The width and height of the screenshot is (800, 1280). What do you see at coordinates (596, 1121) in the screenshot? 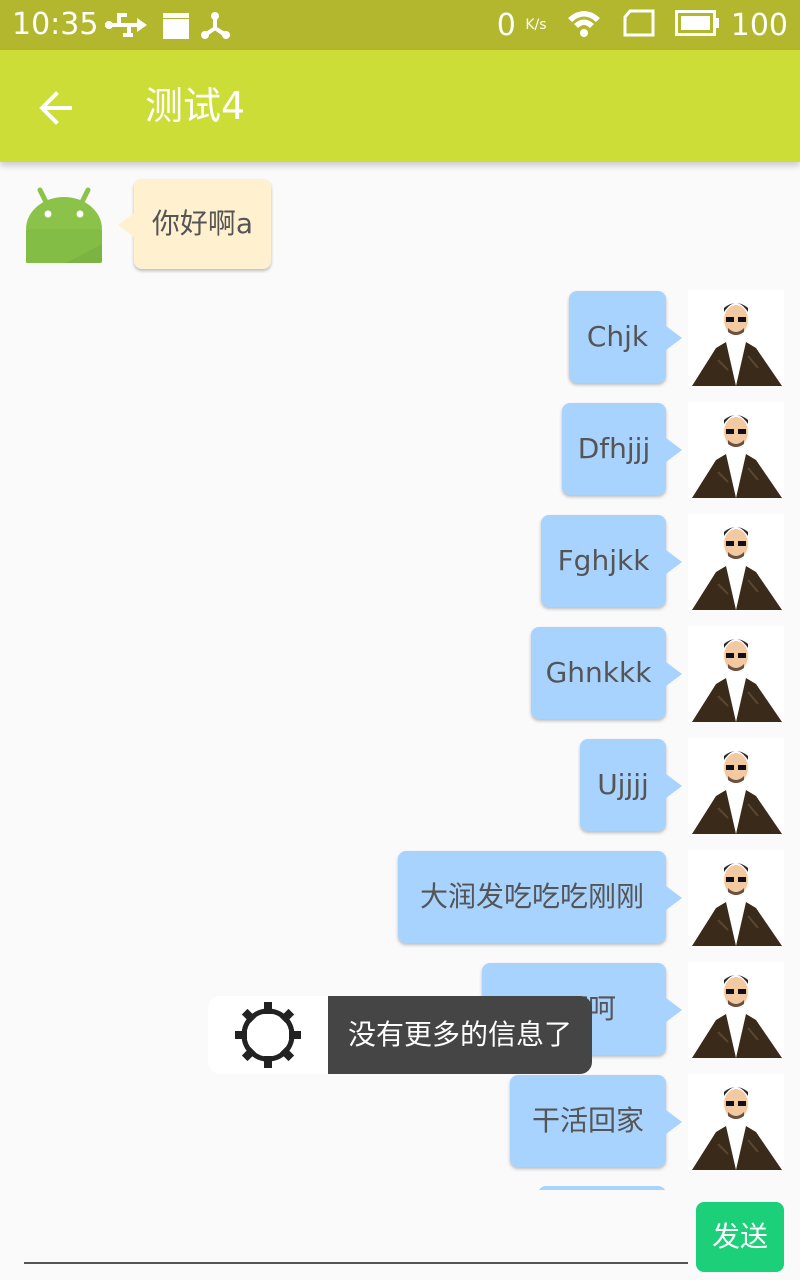
I see `message-bubble-outgoing: 干活回家` at bounding box center [596, 1121].